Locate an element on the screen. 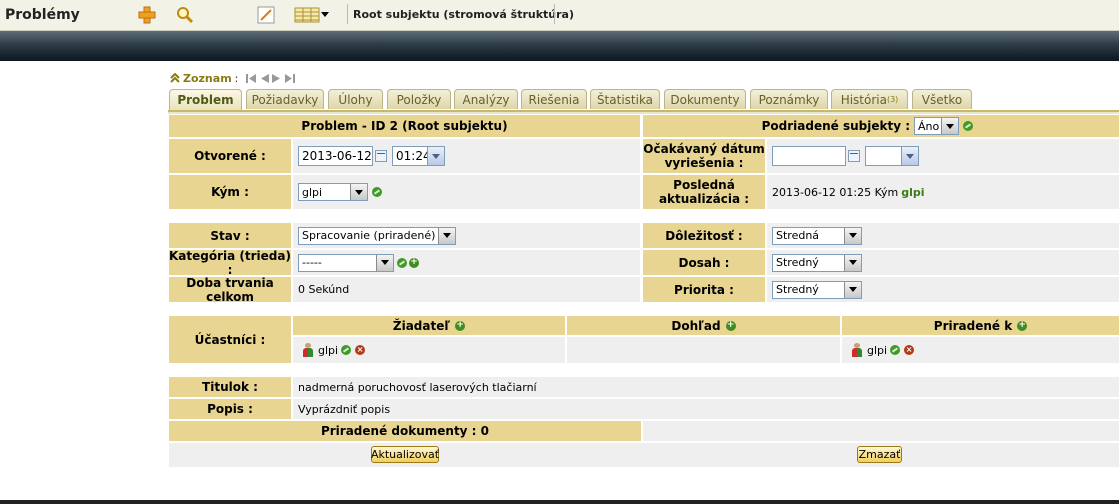 This screenshot has height=504, width=1119. first-record-icon is located at coordinates (251, 78).